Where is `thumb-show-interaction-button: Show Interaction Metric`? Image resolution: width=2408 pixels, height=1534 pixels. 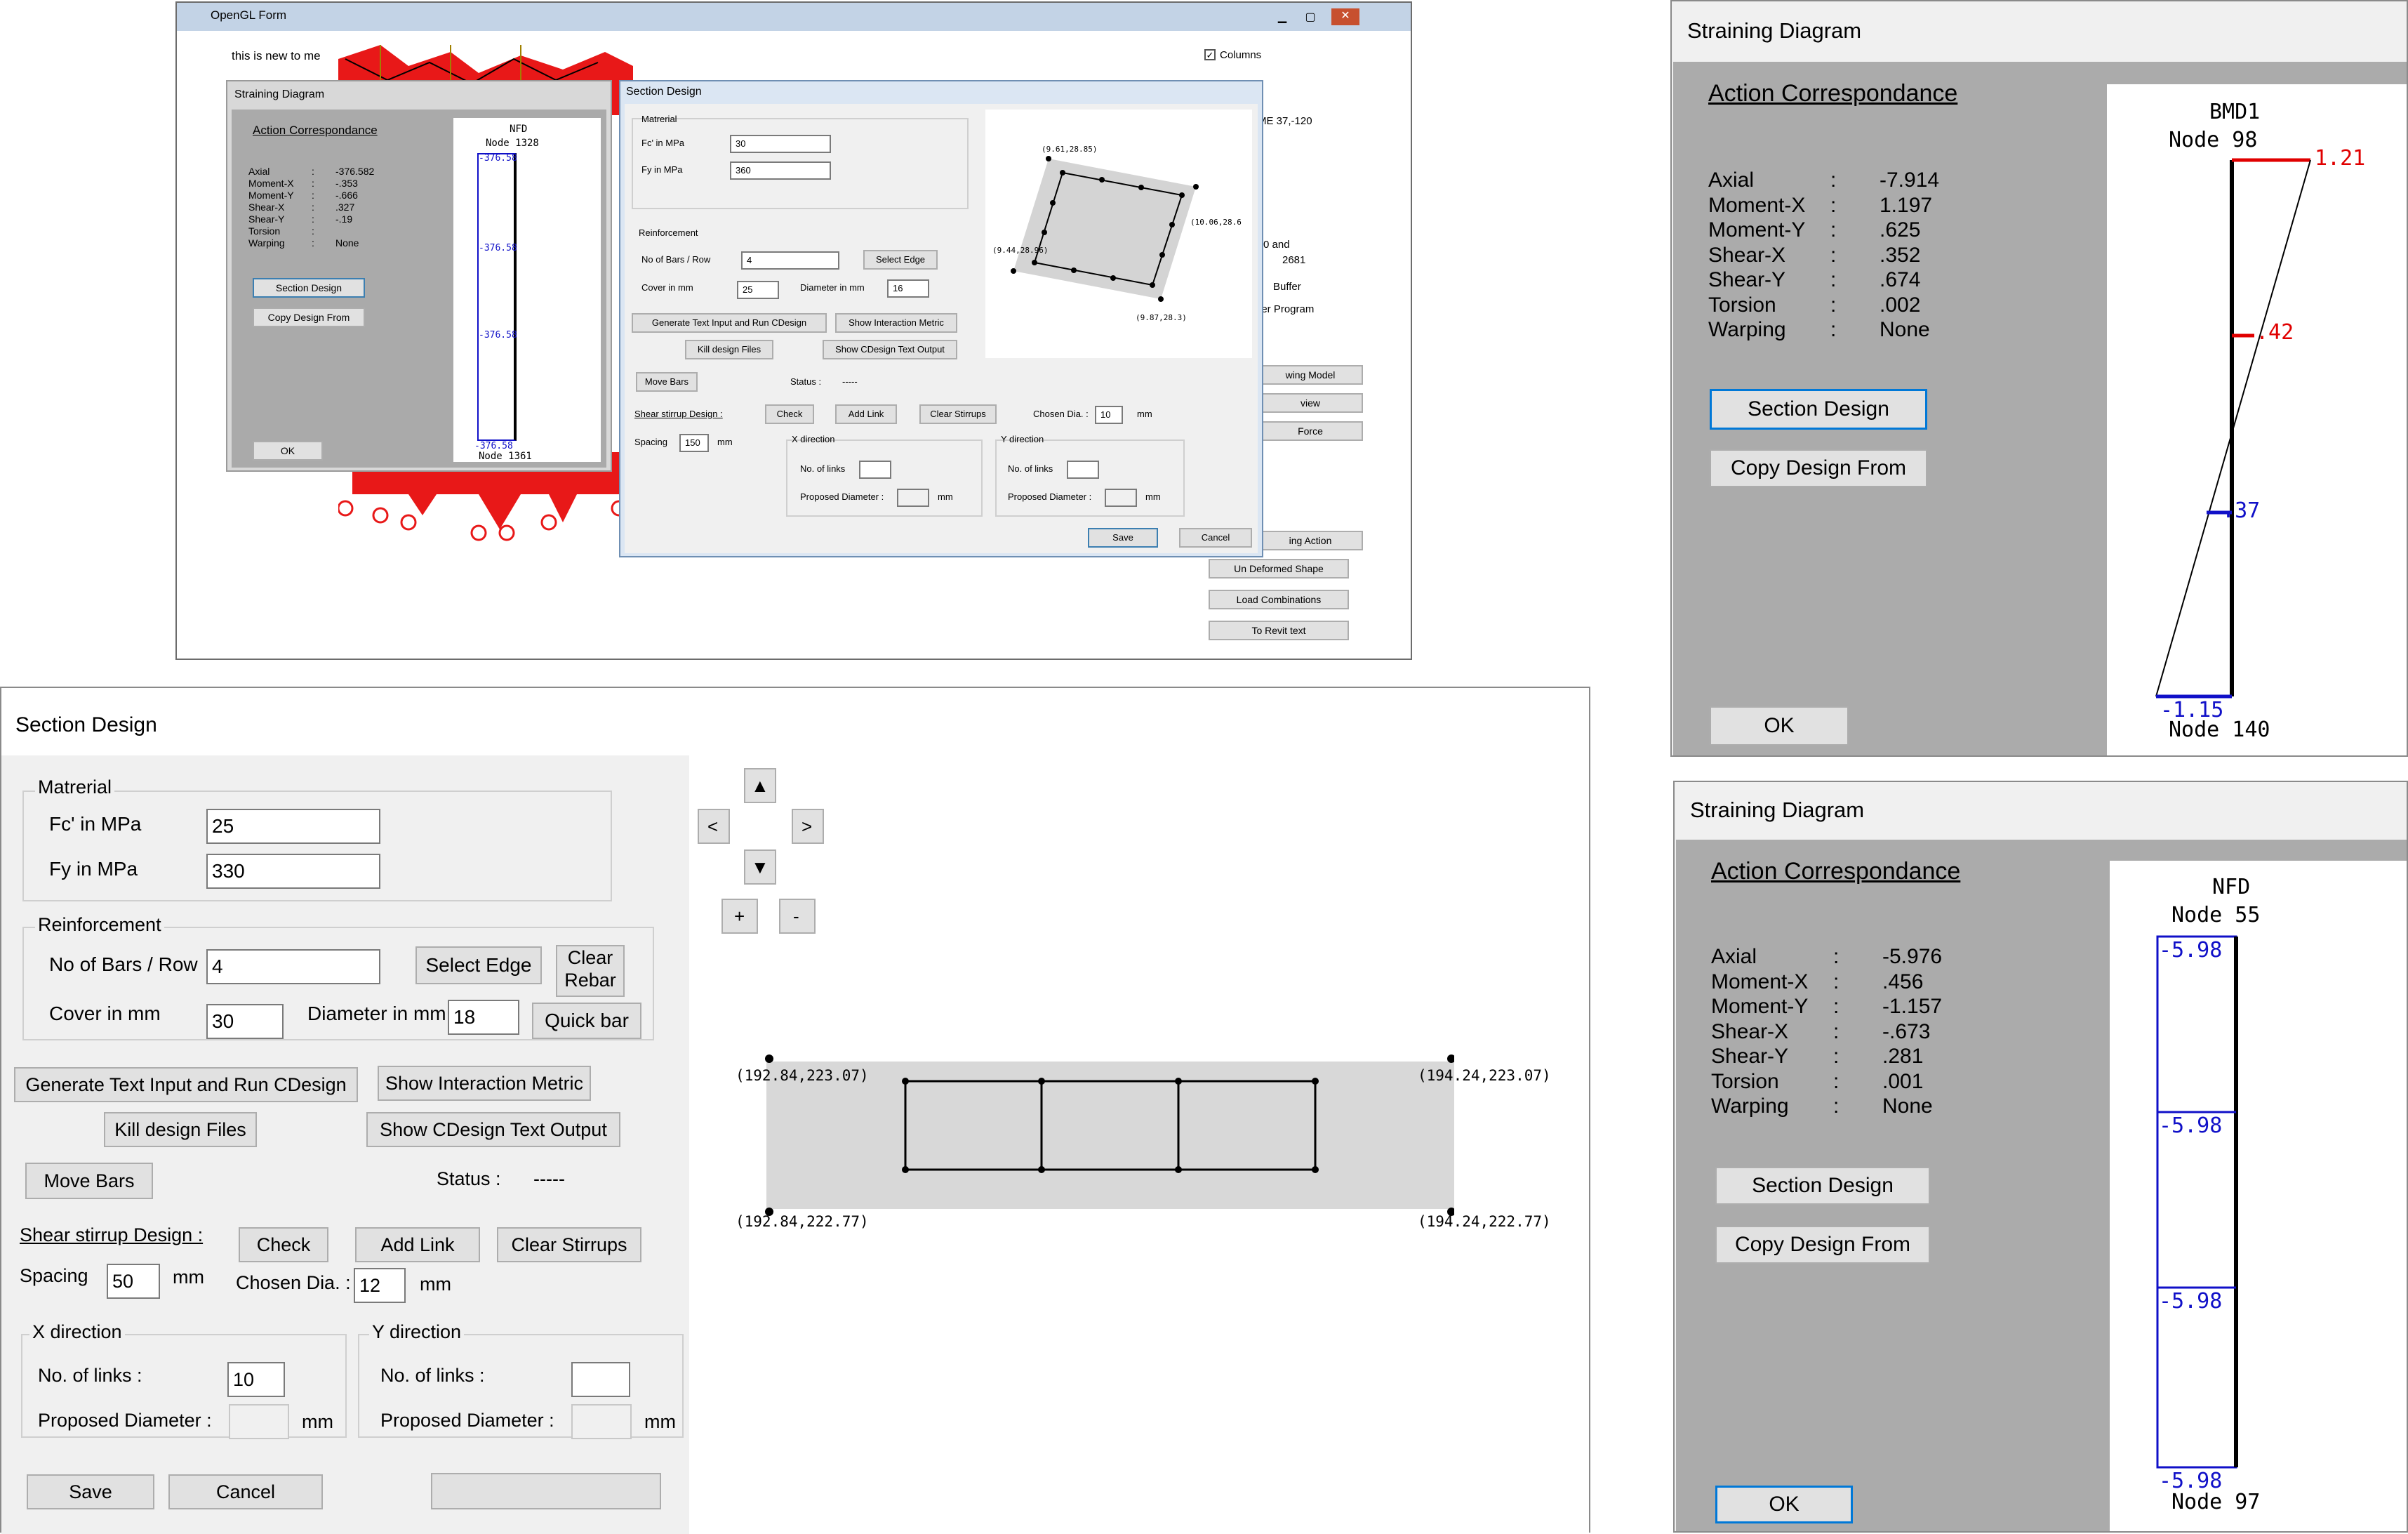 thumb-show-interaction-button: Show Interaction Metric is located at coordinates (896, 323).